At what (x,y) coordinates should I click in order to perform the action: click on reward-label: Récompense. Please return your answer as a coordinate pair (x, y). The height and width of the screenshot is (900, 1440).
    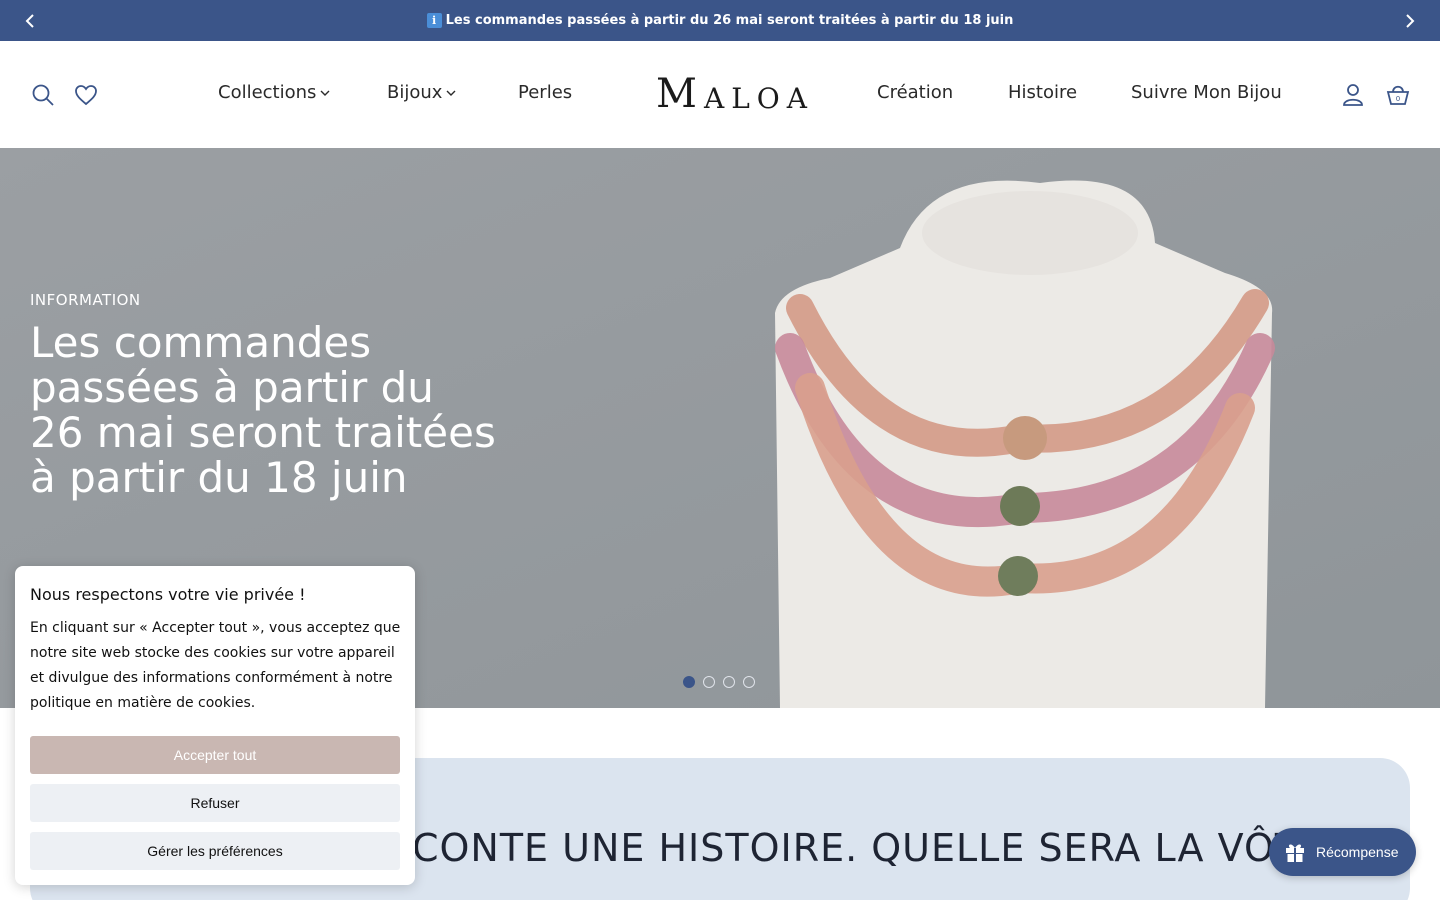
    Looking at the image, I should click on (1357, 852).